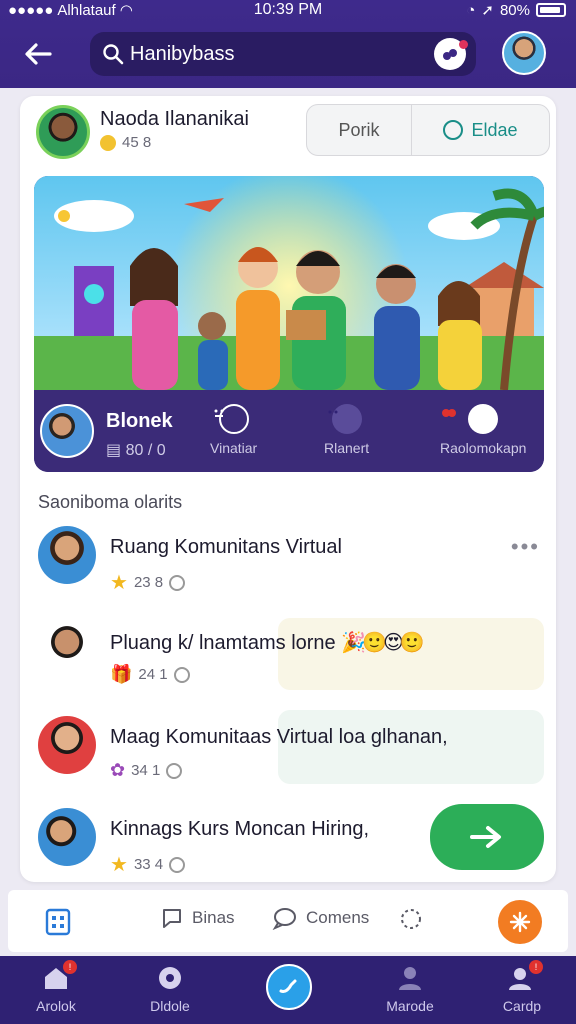 The height and width of the screenshot is (1024, 576). I want to click on star-burst-icon, so click(520, 922).